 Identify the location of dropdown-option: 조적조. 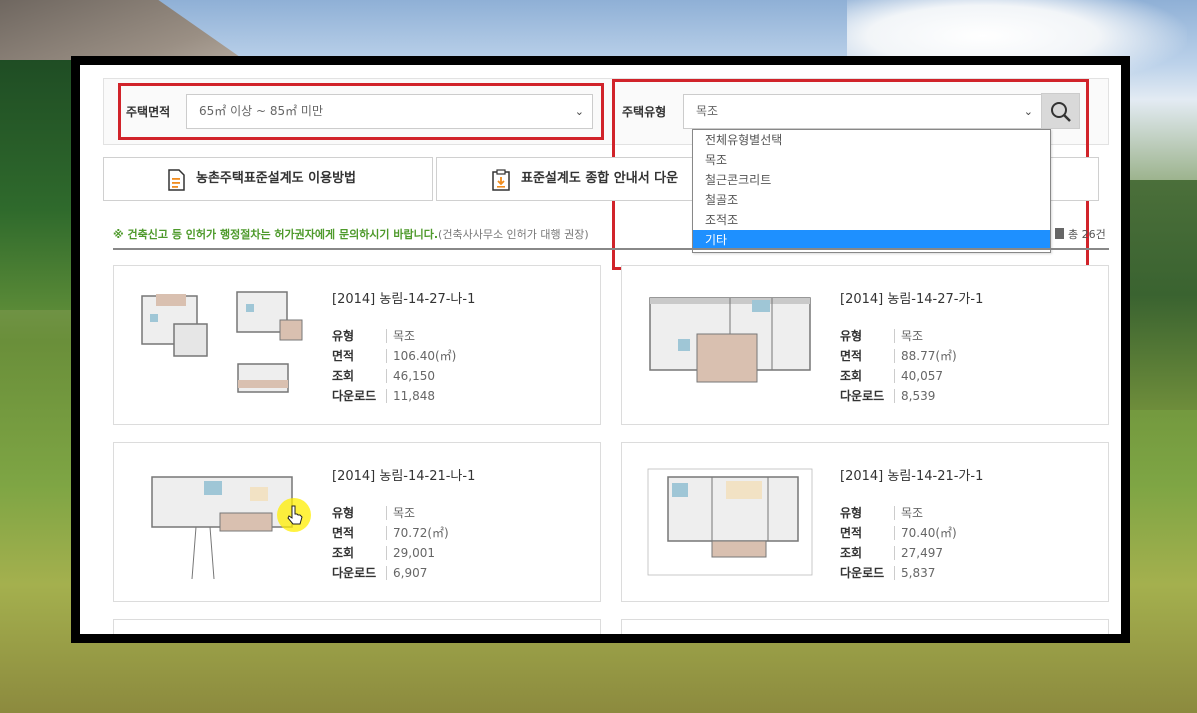
(871, 220).